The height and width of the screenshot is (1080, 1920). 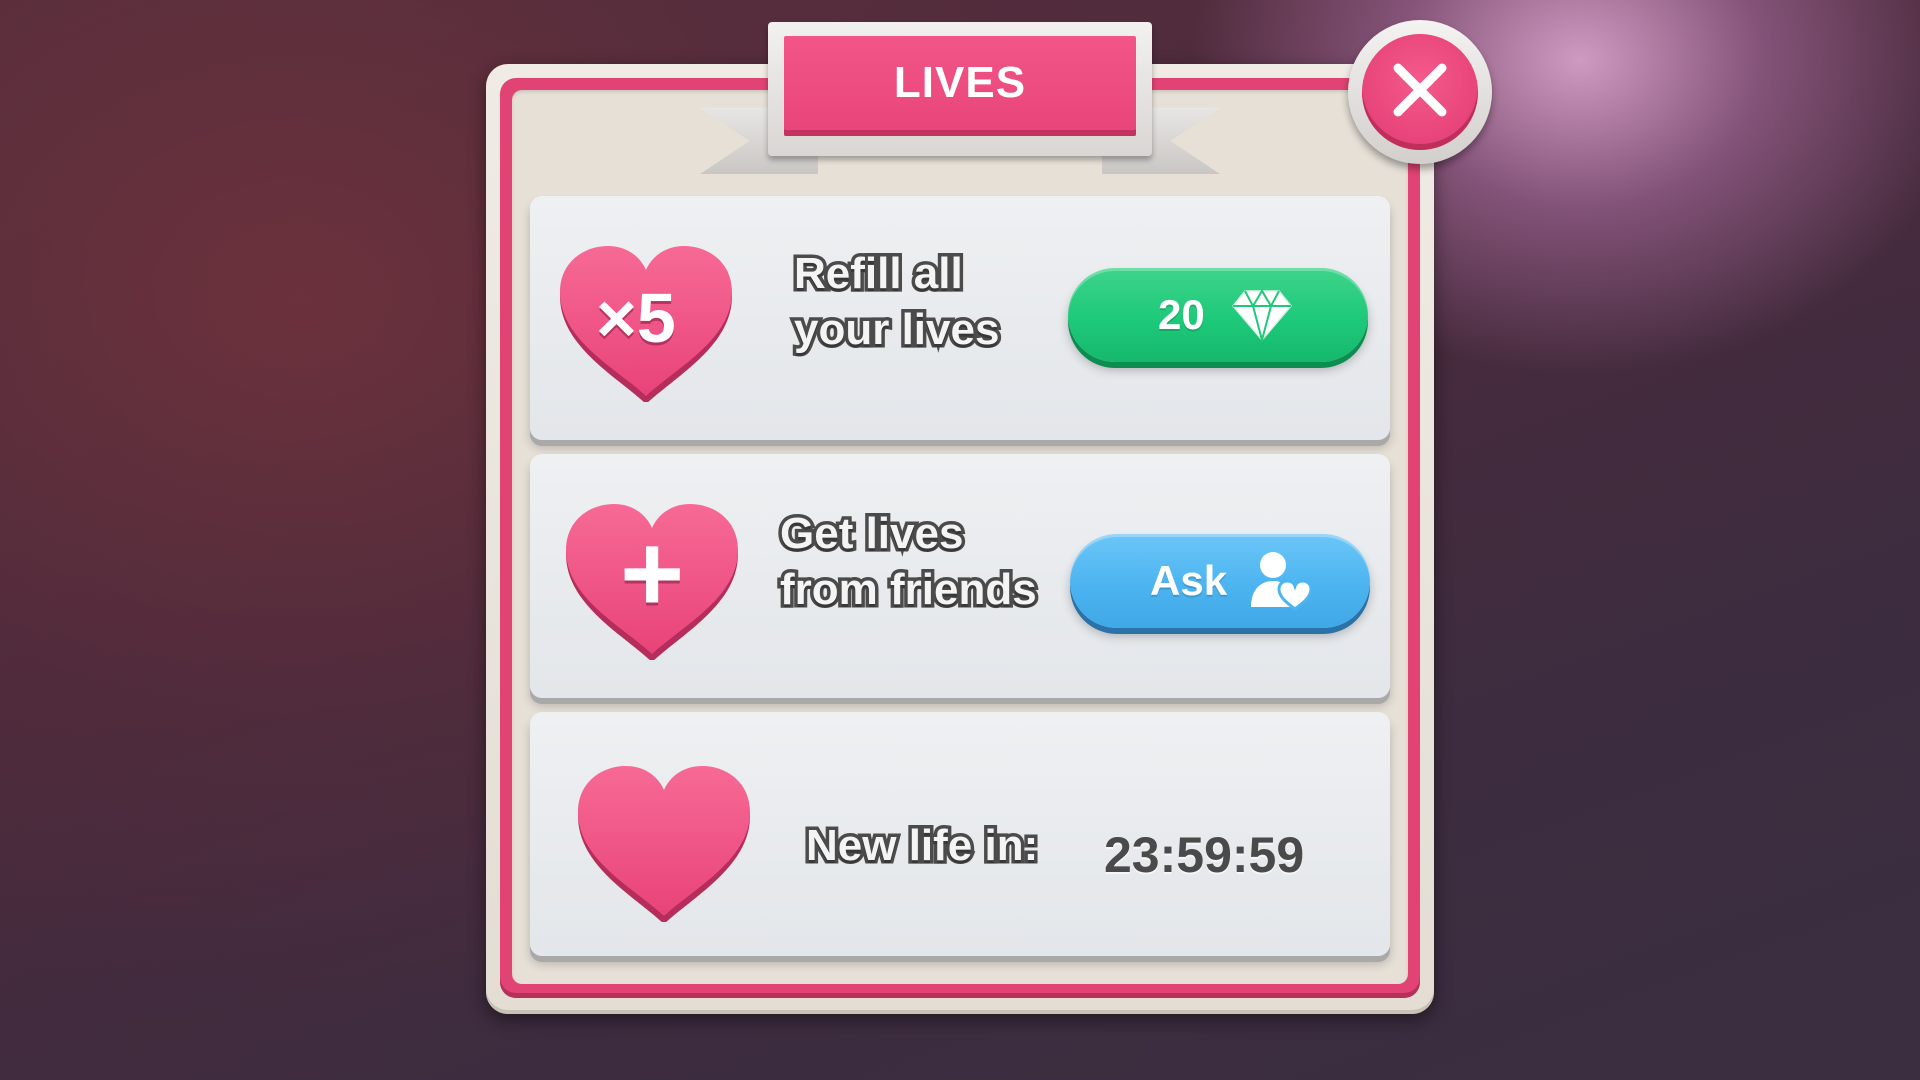 What do you see at coordinates (1204, 855) in the screenshot?
I see `new-life-countdown: 23:59:59` at bounding box center [1204, 855].